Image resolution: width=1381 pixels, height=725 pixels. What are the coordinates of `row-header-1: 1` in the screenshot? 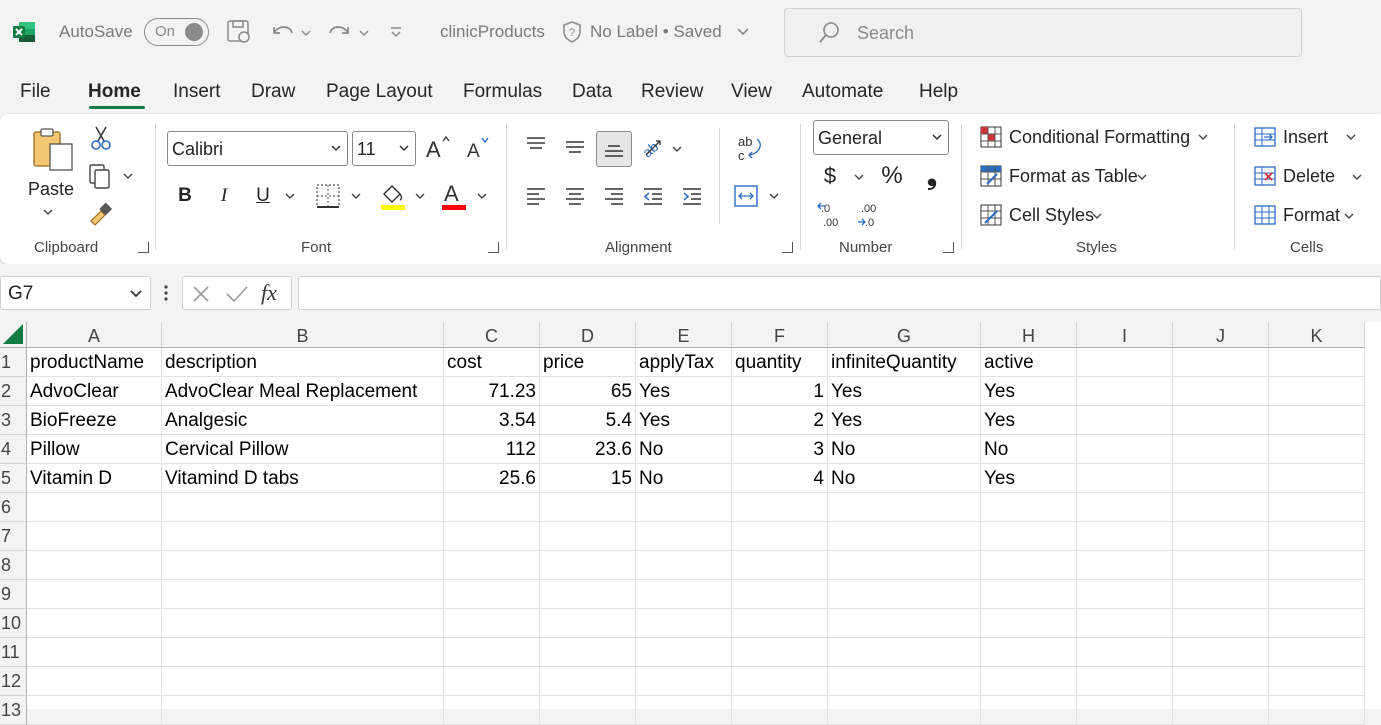 It's located at (13, 362).